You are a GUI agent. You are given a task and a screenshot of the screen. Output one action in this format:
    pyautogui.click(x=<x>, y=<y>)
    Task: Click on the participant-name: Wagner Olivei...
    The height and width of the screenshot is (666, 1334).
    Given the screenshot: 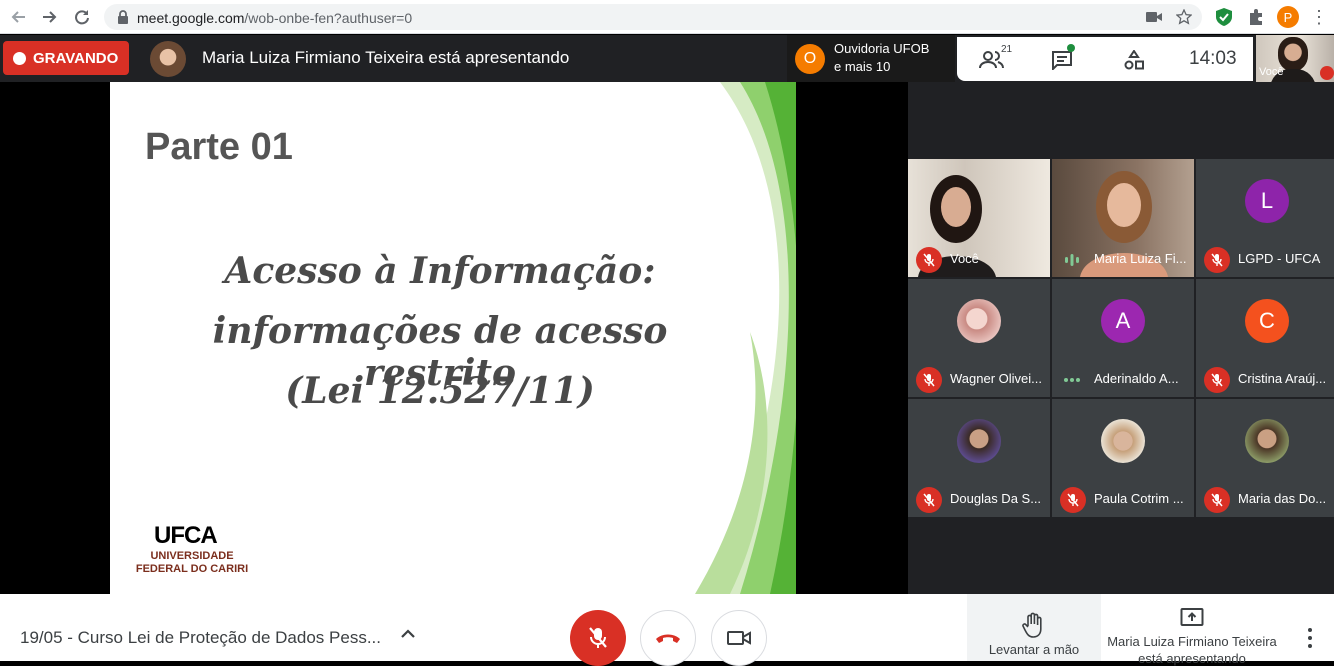 What is the action you would take?
    pyautogui.click(x=996, y=378)
    